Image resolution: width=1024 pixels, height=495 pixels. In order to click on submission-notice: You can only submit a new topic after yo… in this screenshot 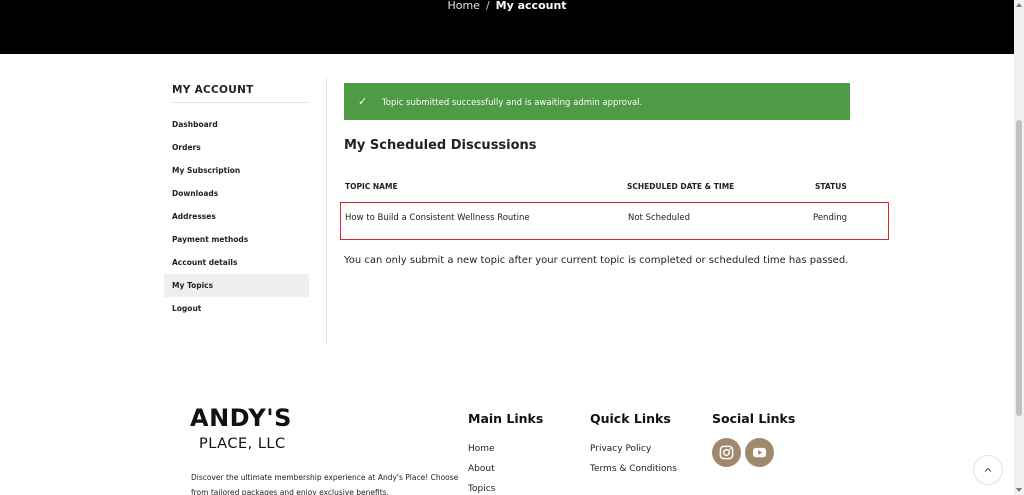, I will do `click(596, 260)`.